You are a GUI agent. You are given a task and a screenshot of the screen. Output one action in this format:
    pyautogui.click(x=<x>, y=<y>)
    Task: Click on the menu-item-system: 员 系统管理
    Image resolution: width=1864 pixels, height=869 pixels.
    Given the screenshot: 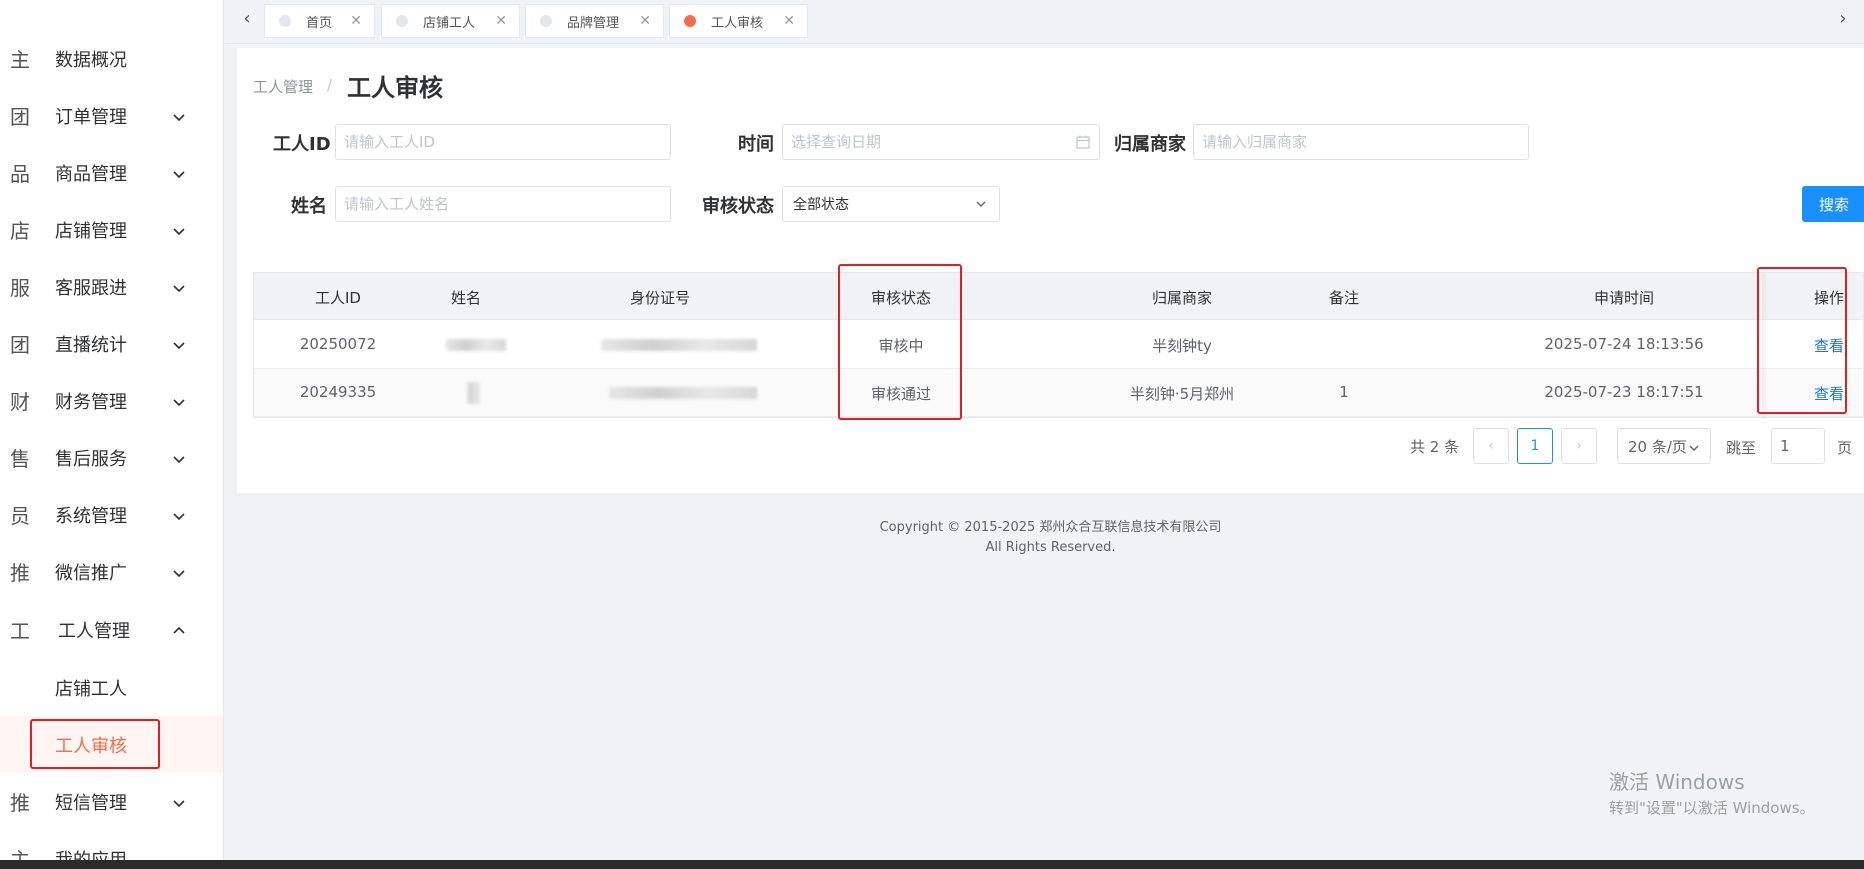 What is the action you would take?
    pyautogui.click(x=111, y=514)
    